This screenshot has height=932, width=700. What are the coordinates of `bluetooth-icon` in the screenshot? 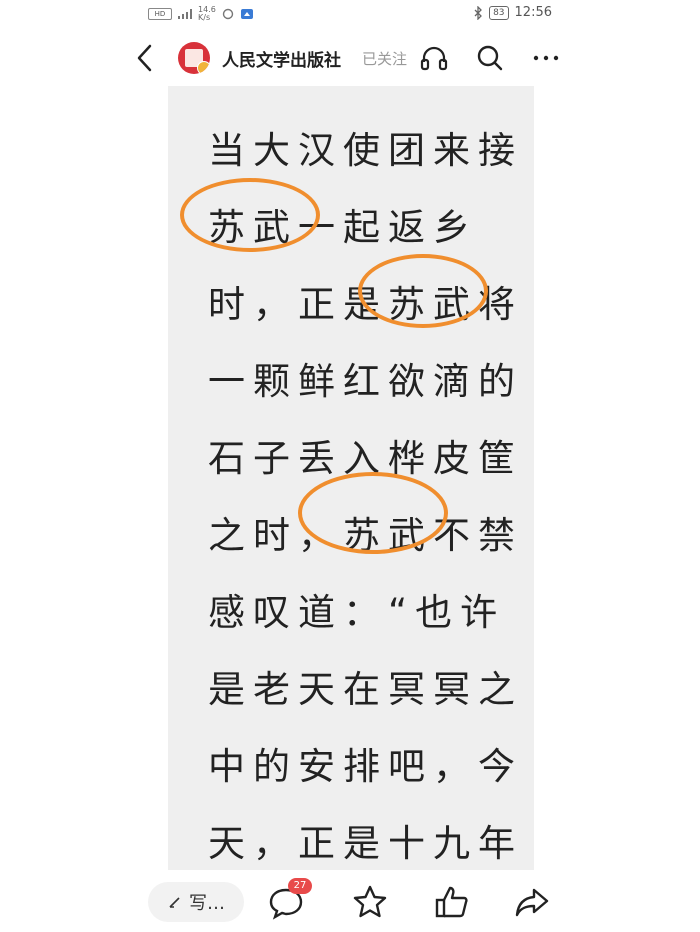 It's located at (478, 12).